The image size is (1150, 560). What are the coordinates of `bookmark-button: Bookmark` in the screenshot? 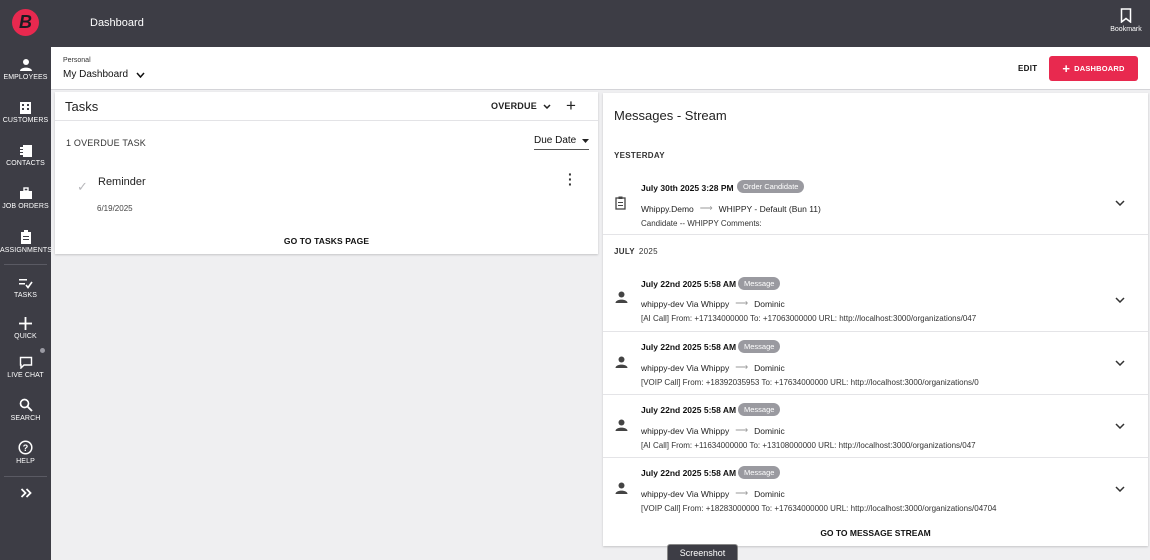 It's located at (1126, 20).